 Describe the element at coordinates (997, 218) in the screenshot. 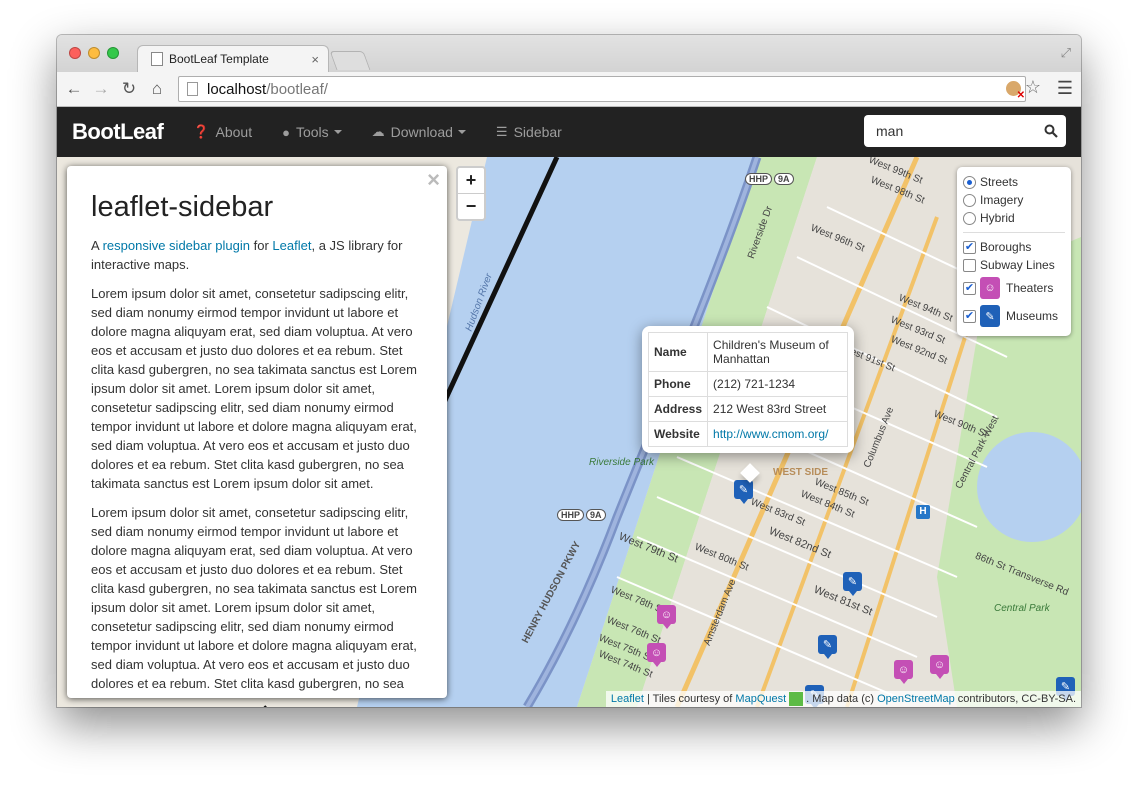

I see `layer-label: Hybrid` at that location.